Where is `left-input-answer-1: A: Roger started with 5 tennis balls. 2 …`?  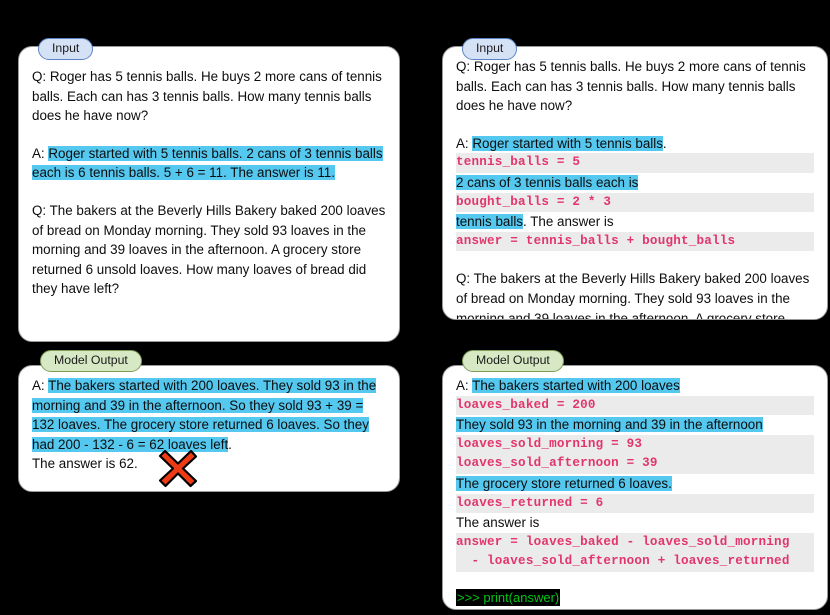
left-input-answer-1: A: Roger started with 5 tennis balls. 2 … is located at coordinates (209, 163).